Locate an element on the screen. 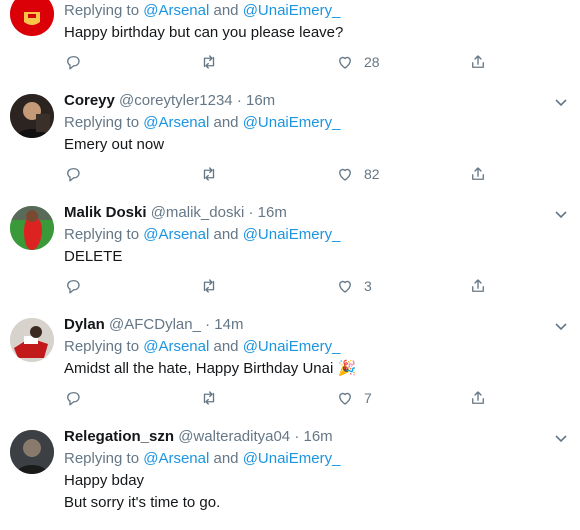  timestamp: 14m is located at coordinates (228, 324).